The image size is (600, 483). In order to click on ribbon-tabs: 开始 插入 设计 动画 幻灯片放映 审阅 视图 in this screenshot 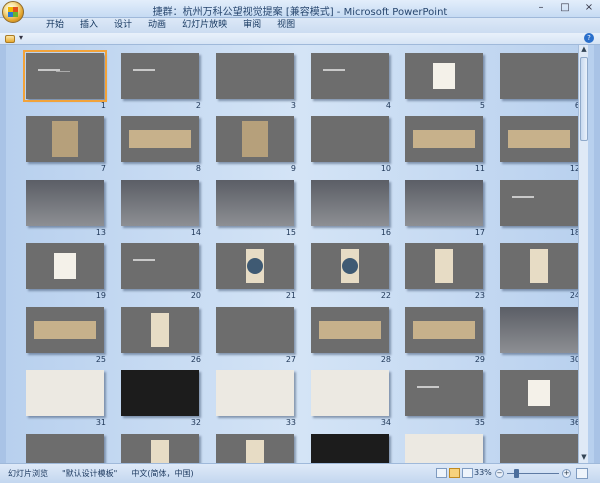, I will do `click(300, 25)`.